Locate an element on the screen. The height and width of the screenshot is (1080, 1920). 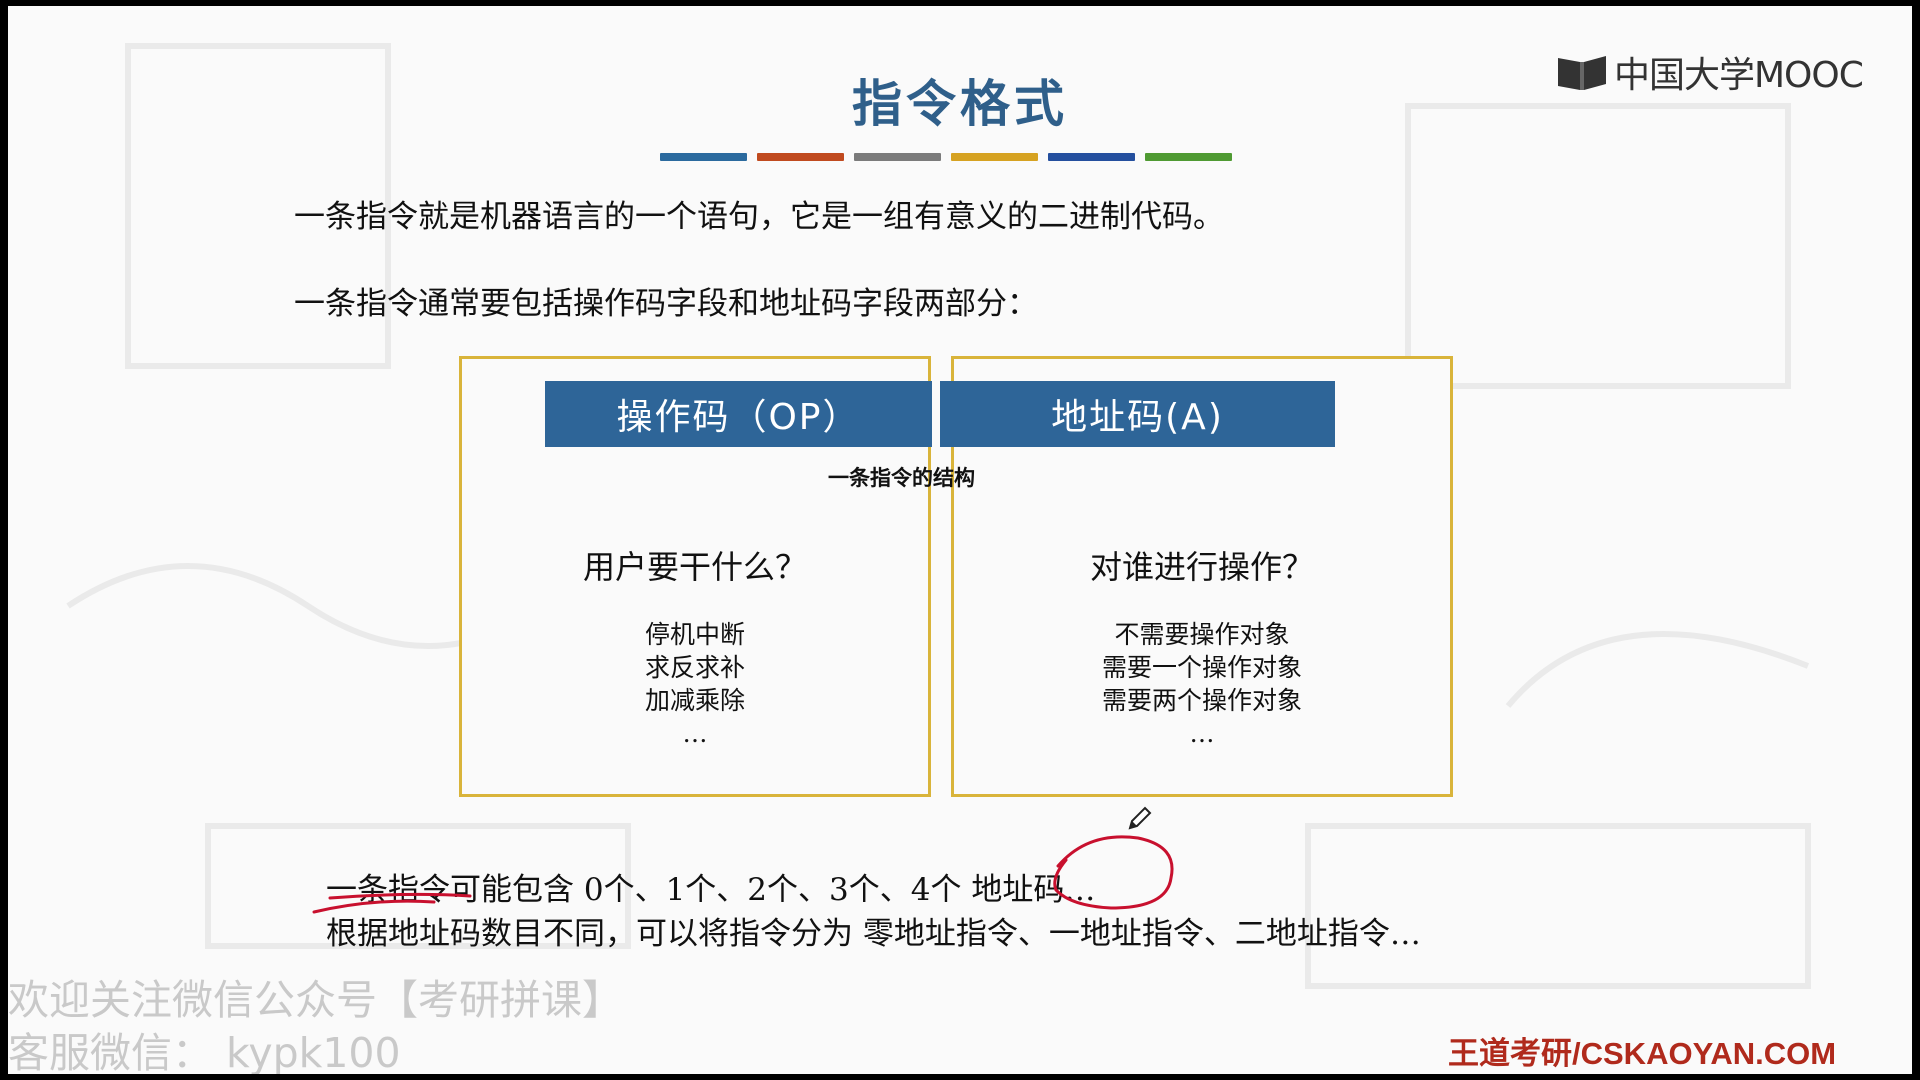
opcode-question: 用户要干什么？ is located at coordinates (694, 567).